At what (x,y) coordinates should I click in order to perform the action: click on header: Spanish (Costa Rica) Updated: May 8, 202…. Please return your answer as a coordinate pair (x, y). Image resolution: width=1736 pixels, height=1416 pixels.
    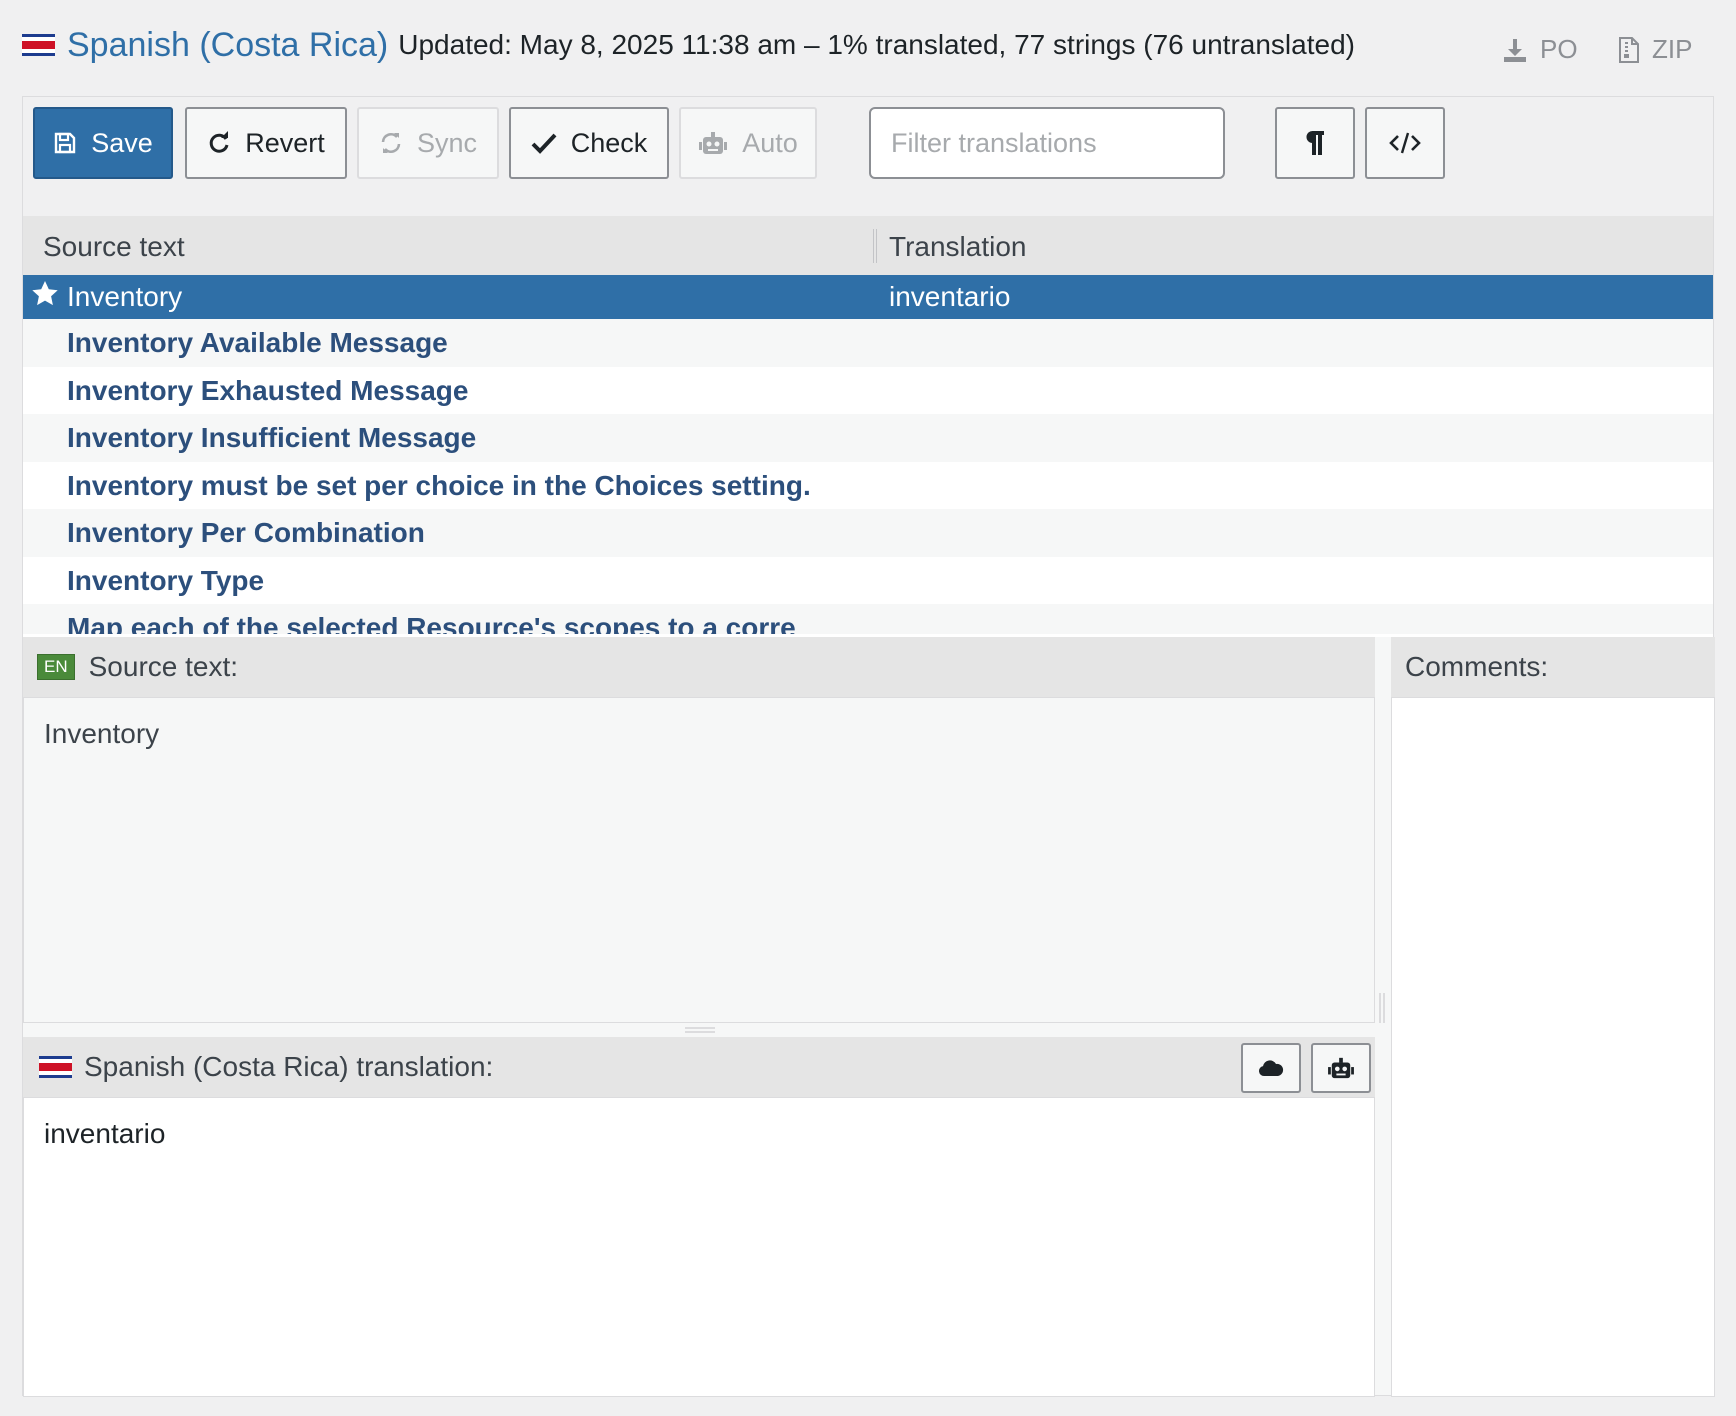
    Looking at the image, I should click on (868, 58).